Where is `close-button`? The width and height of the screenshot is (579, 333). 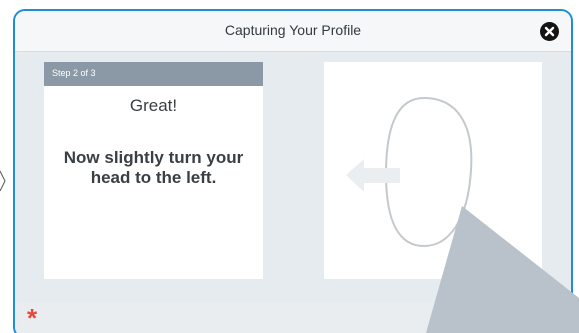
close-button is located at coordinates (549, 31).